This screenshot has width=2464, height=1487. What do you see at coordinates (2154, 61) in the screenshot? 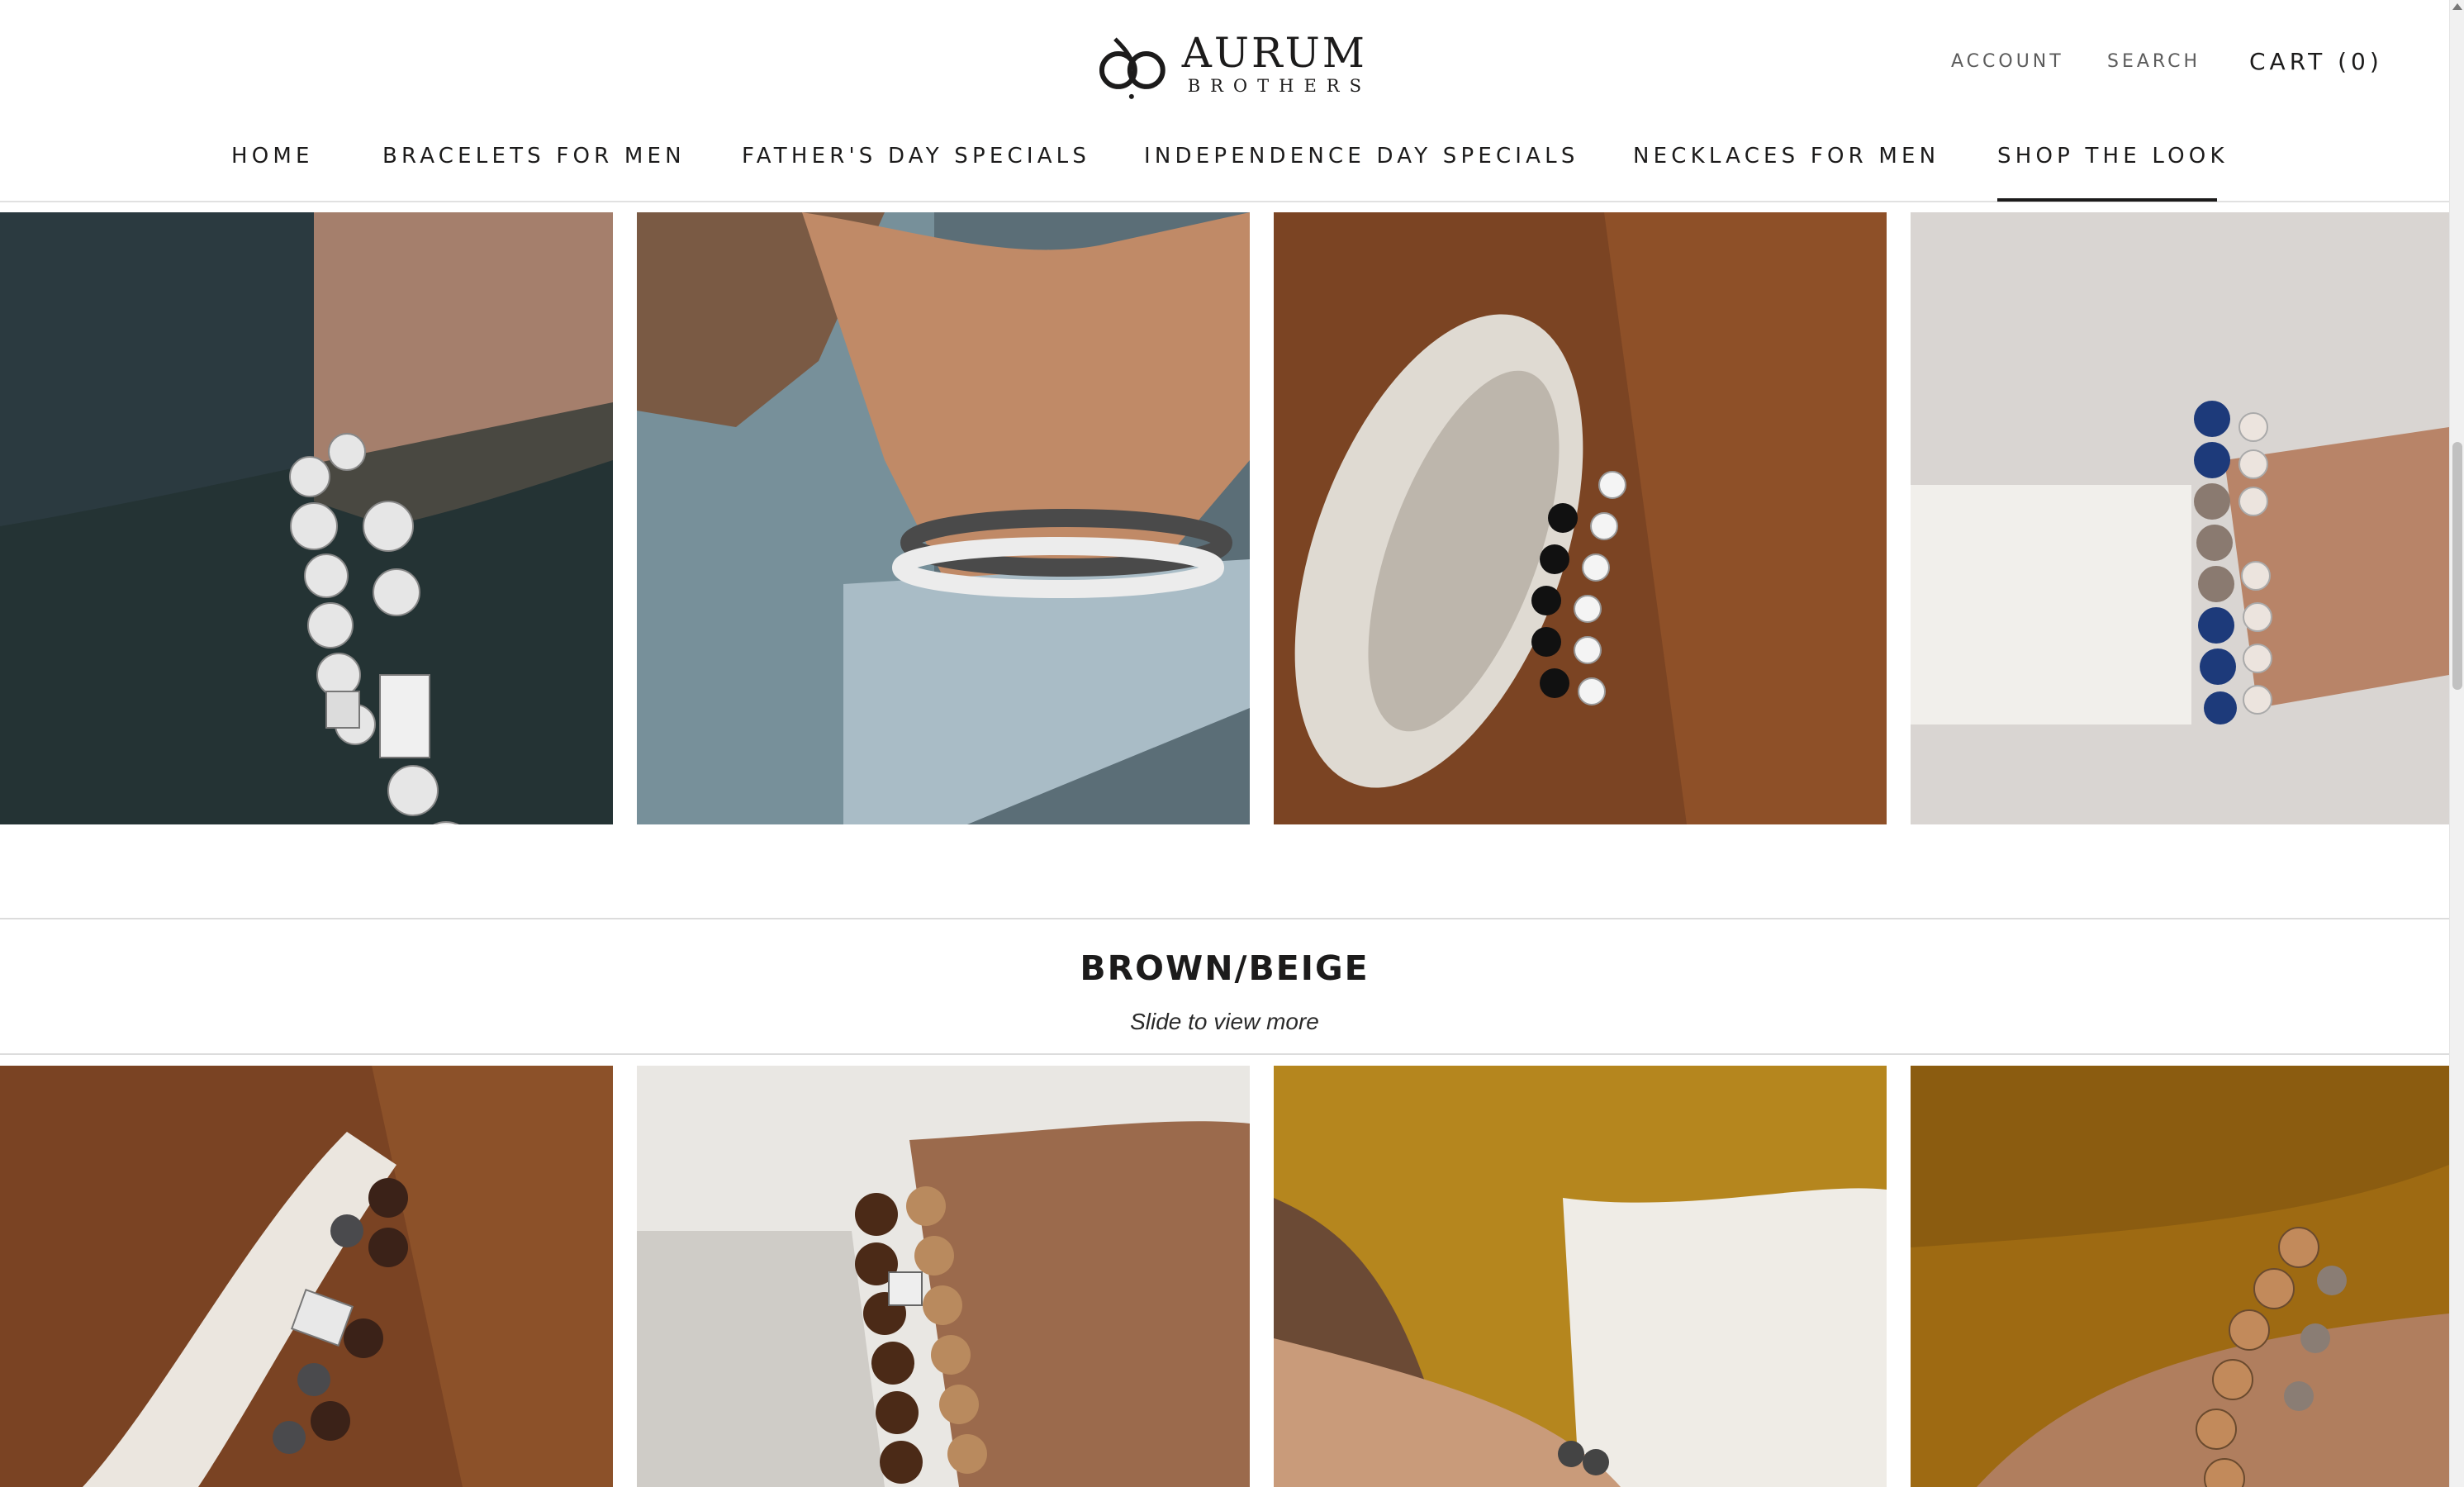
I see `search-link: SEARCH` at bounding box center [2154, 61].